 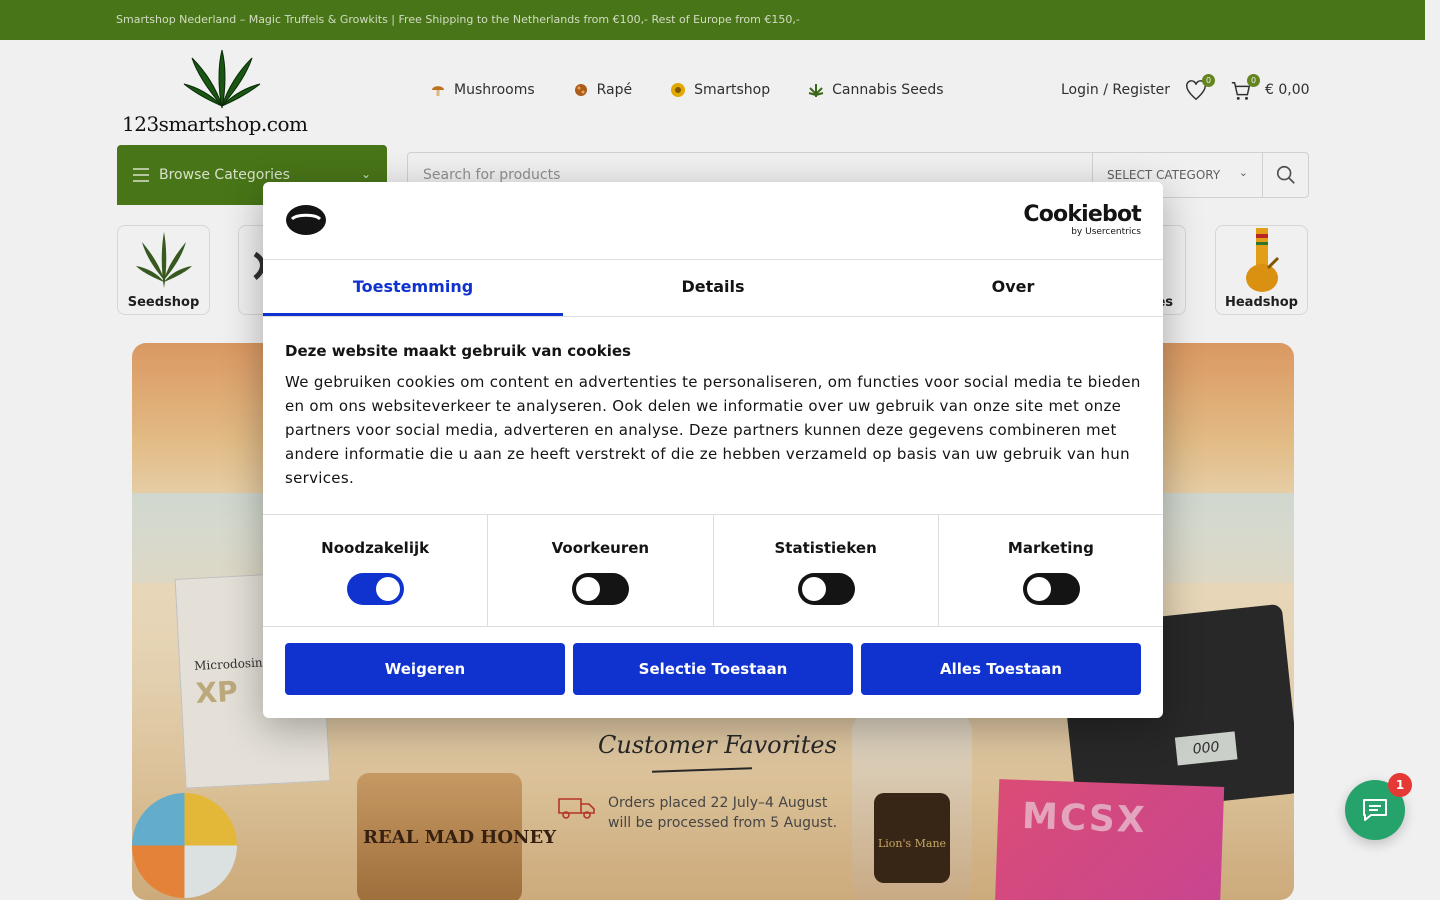 I want to click on toggle-label: Marketing, so click(x=1050, y=548).